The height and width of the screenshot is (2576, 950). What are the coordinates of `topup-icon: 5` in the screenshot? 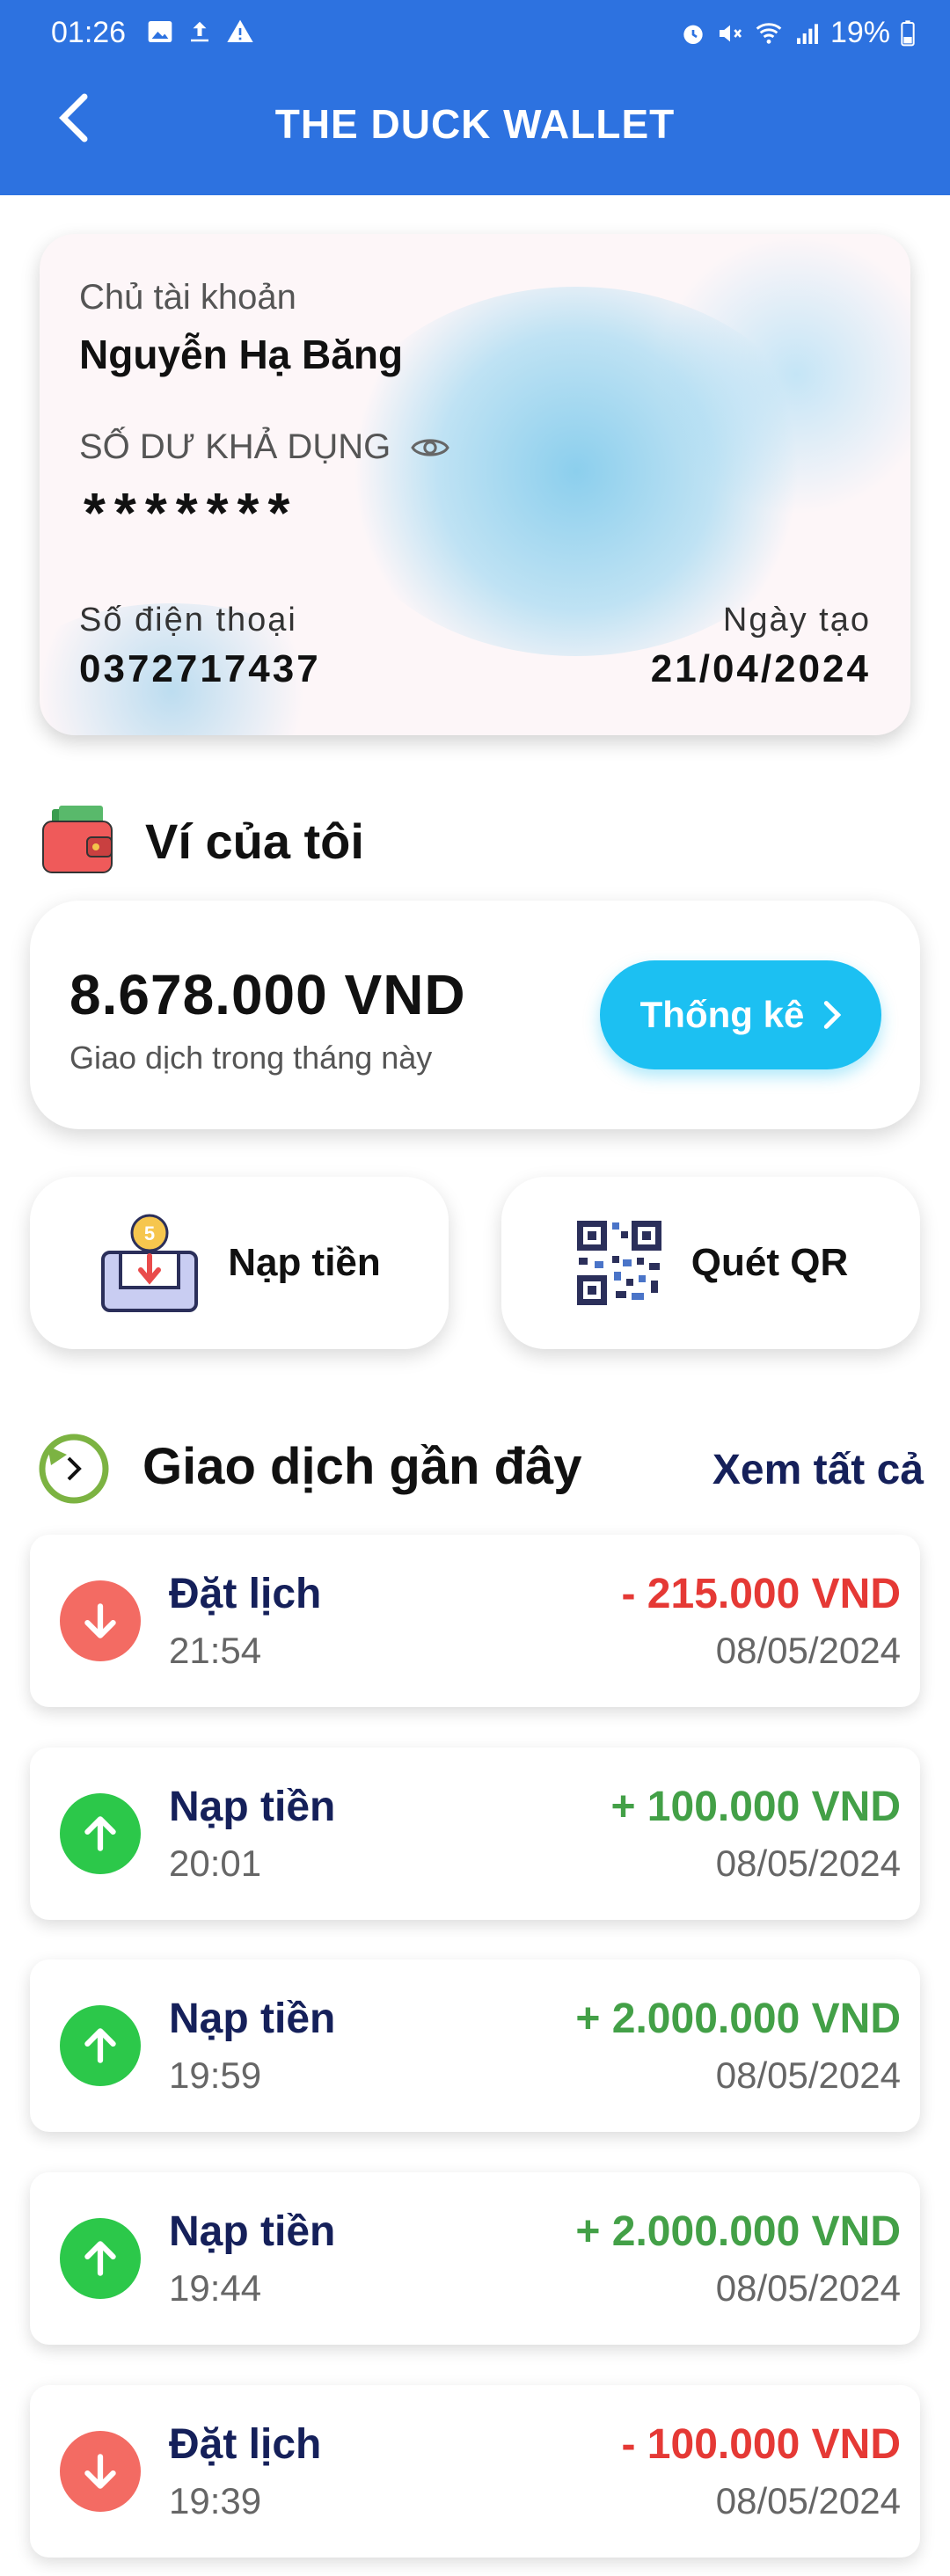 It's located at (150, 1263).